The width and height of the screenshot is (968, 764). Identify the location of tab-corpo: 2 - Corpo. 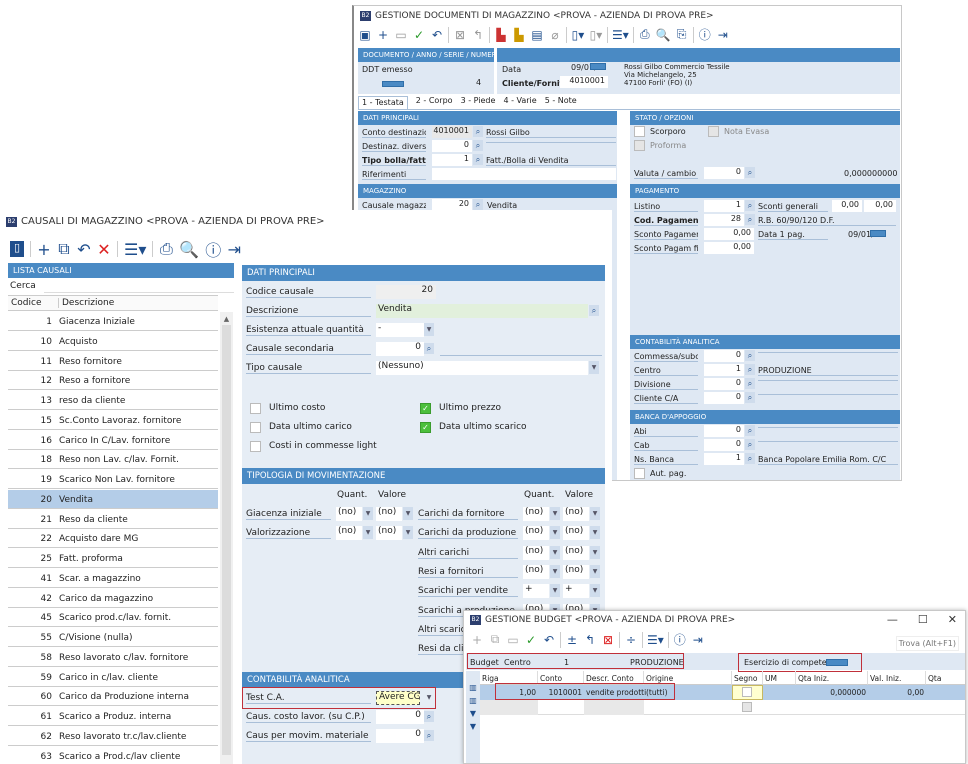
(434, 102).